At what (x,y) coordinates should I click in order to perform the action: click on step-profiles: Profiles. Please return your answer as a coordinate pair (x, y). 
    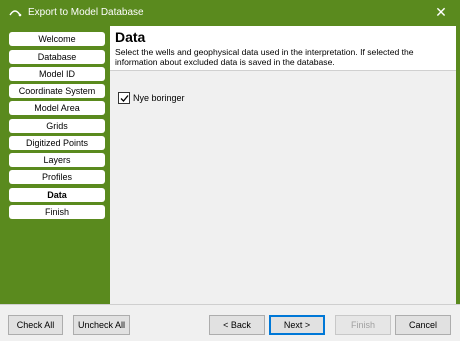
    Looking at the image, I should click on (57, 177).